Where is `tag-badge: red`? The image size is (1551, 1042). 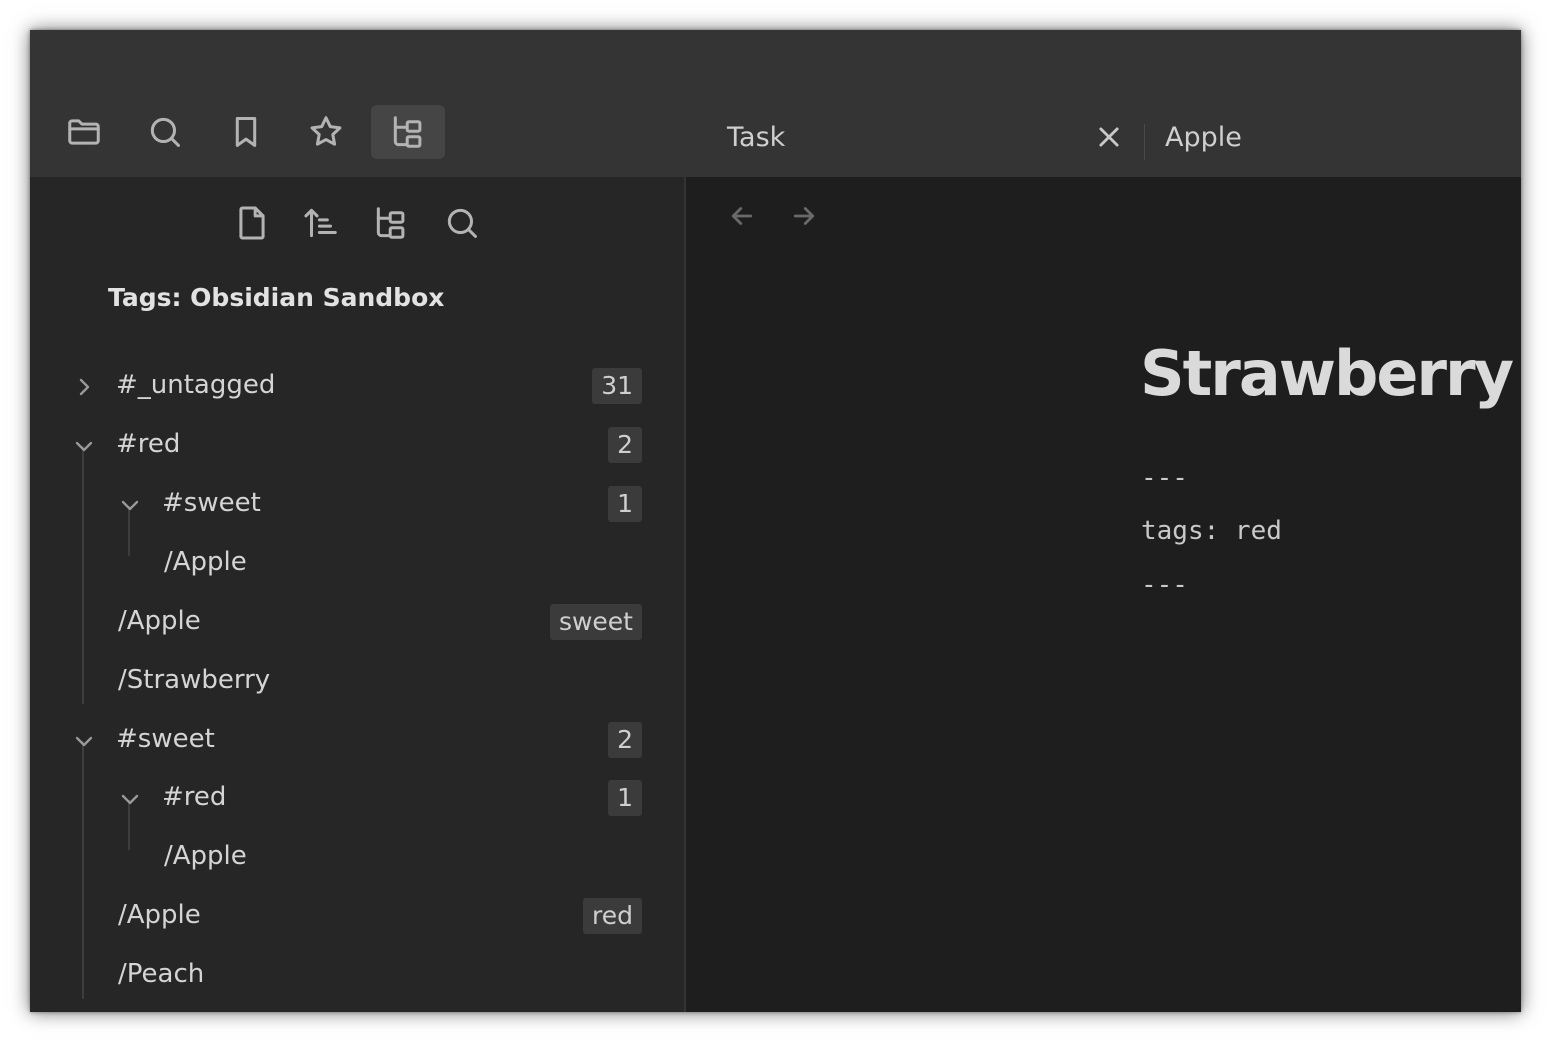
tag-badge: red is located at coordinates (612, 916).